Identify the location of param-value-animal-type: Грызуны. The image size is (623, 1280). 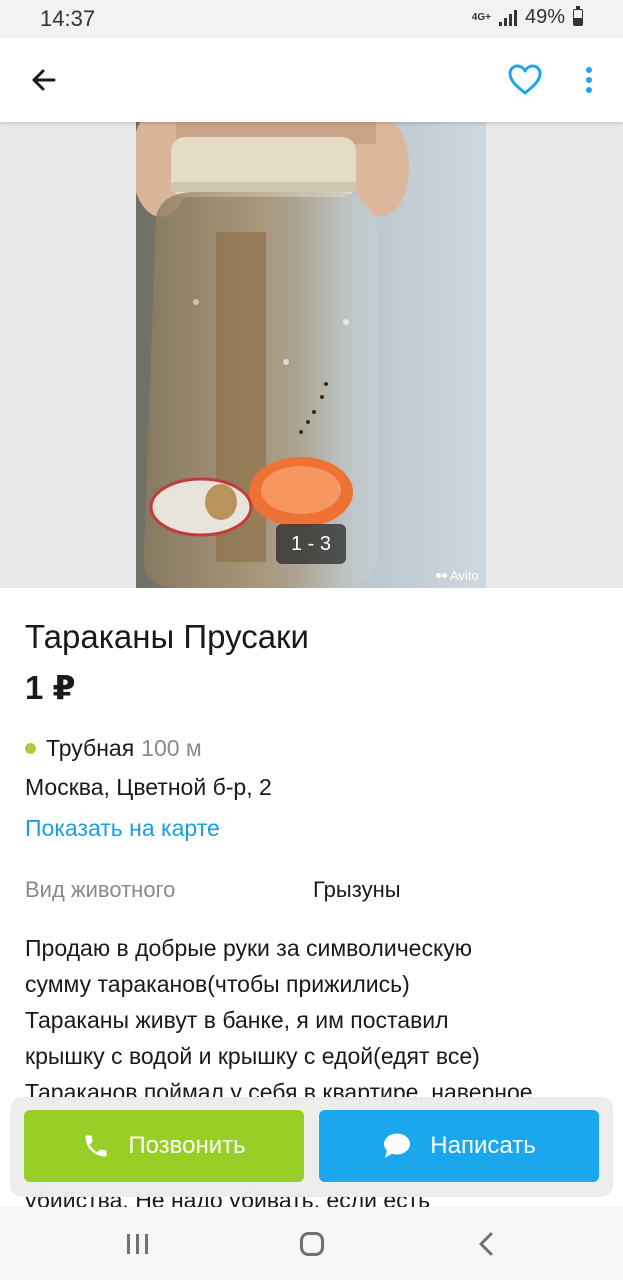
(357, 889).